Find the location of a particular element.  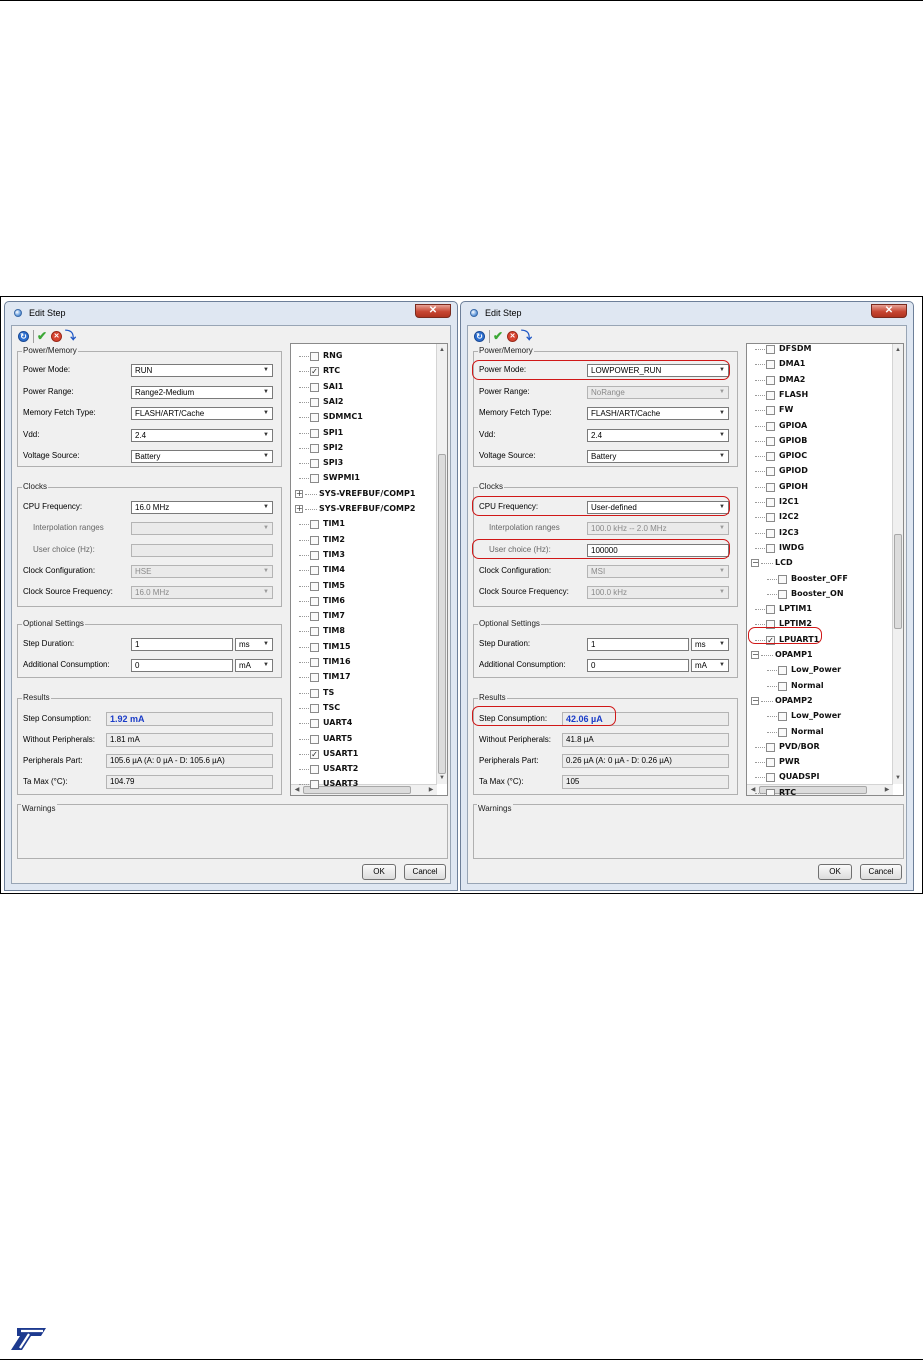

cpu-frequency-select: 16.0 MHz ▼ is located at coordinates (202, 507).